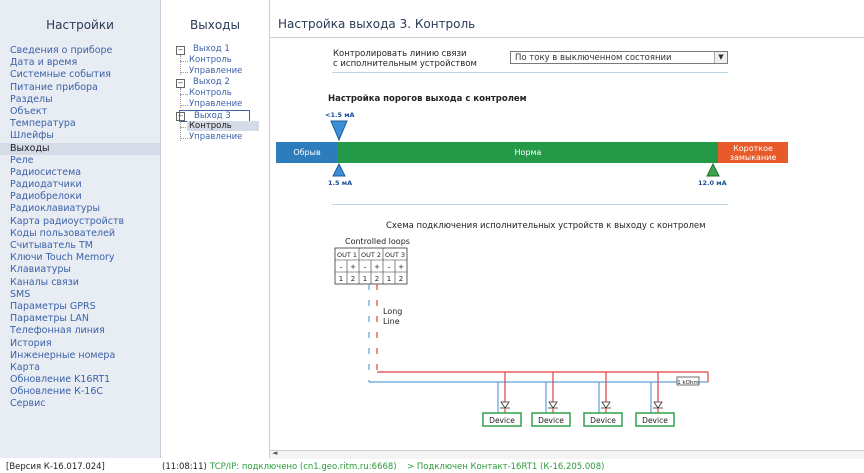  What do you see at coordinates (274, 453) in the screenshot?
I see `scroll-left-icon: ◄` at bounding box center [274, 453].